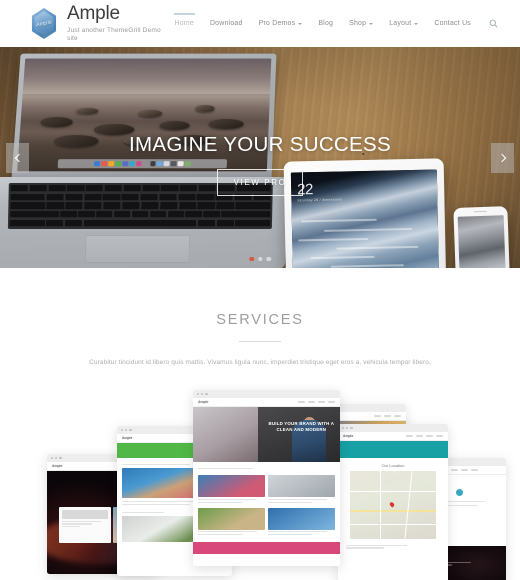 The image size is (520, 580). I want to click on slider-prev-button, so click(17, 157).